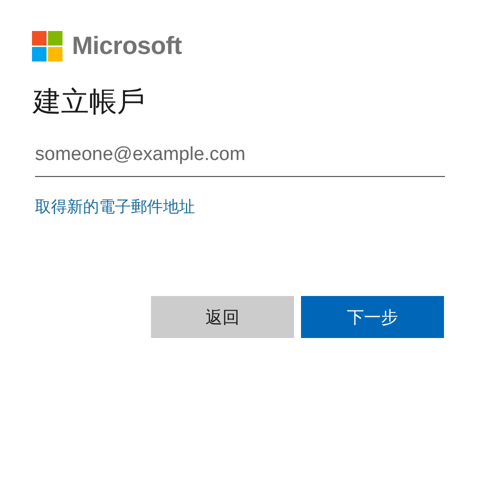  Describe the element at coordinates (222, 317) in the screenshot. I see `back-button: 返回` at that location.